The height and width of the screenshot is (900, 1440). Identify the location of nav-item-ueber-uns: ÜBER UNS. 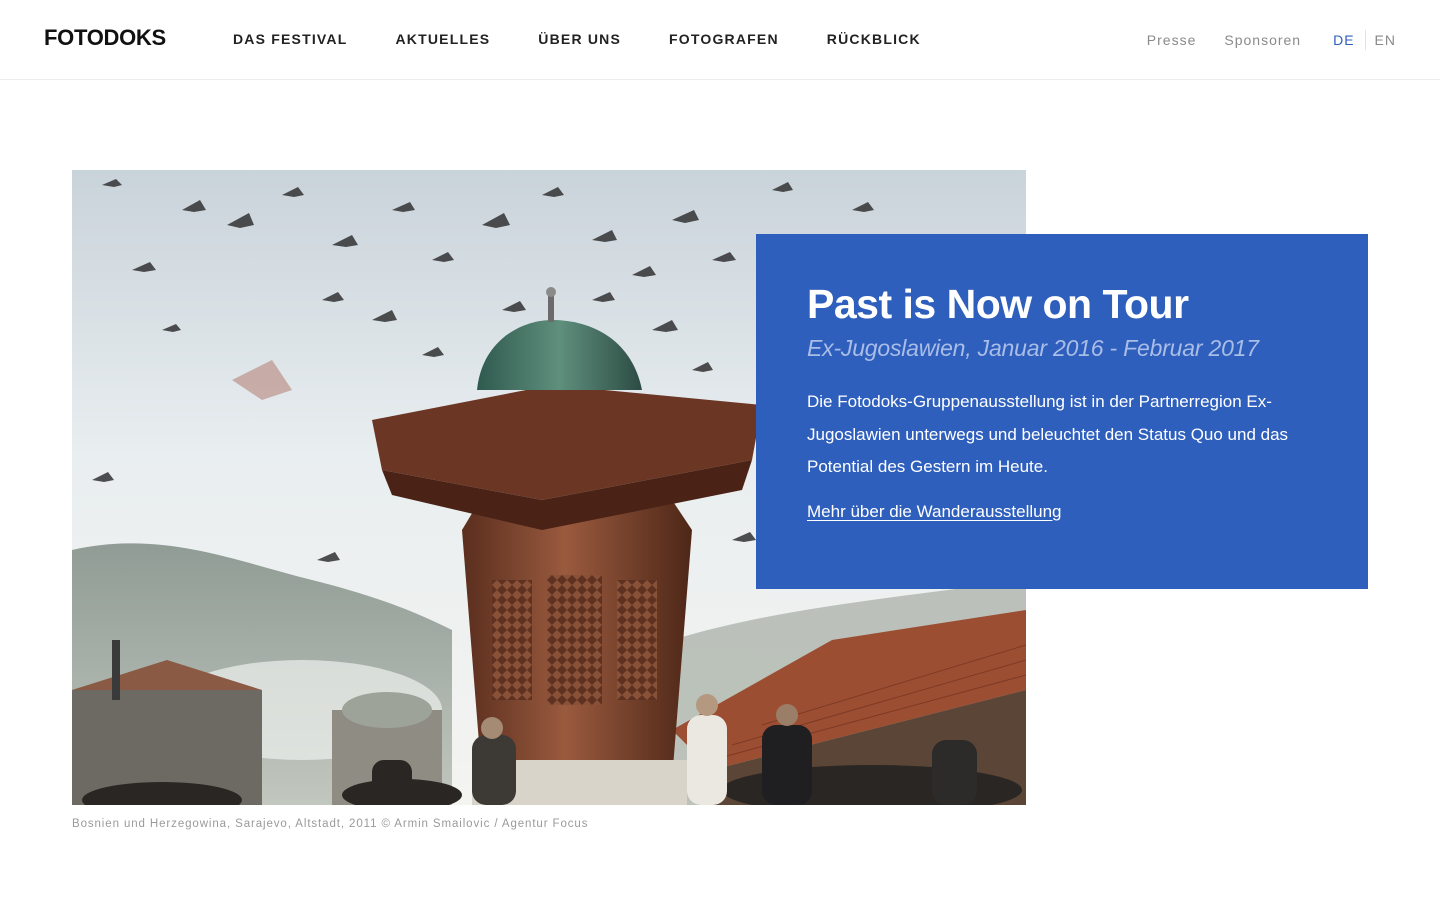
(579, 39).